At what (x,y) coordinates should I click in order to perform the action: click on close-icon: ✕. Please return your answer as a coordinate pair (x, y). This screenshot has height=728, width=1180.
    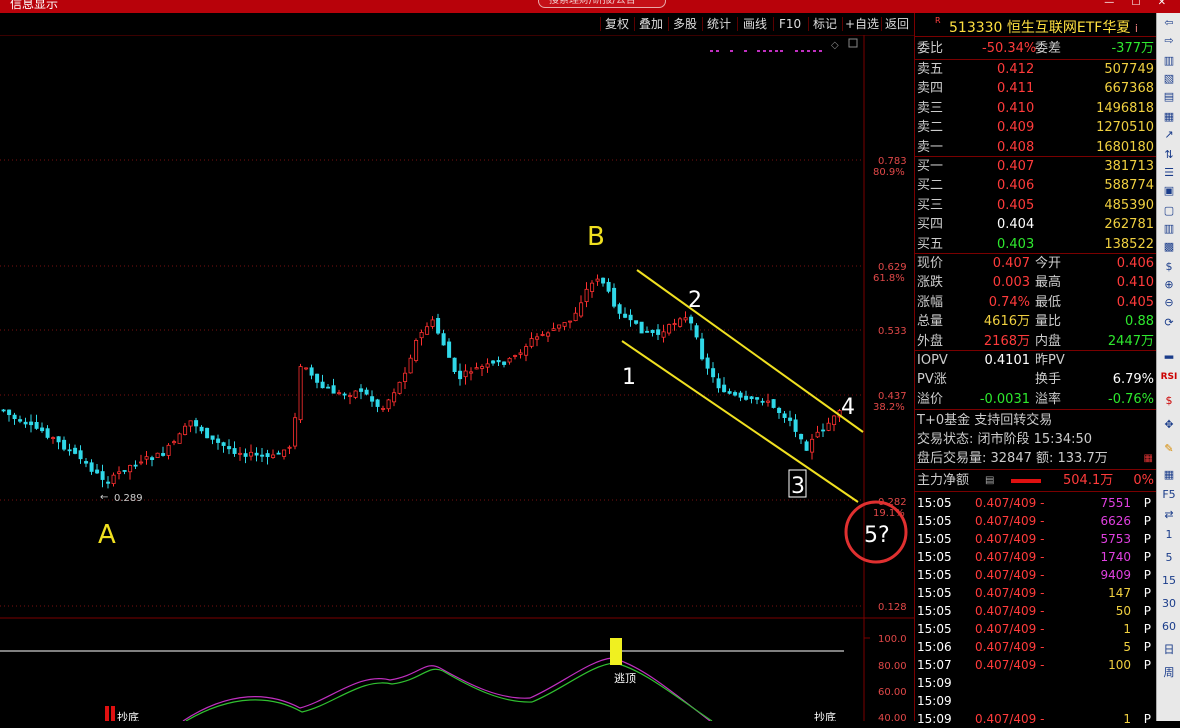
    Looking at the image, I should click on (1162, 4).